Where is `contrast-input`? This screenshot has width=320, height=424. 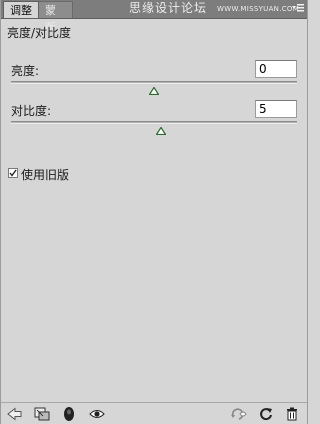 contrast-input is located at coordinates (276, 109).